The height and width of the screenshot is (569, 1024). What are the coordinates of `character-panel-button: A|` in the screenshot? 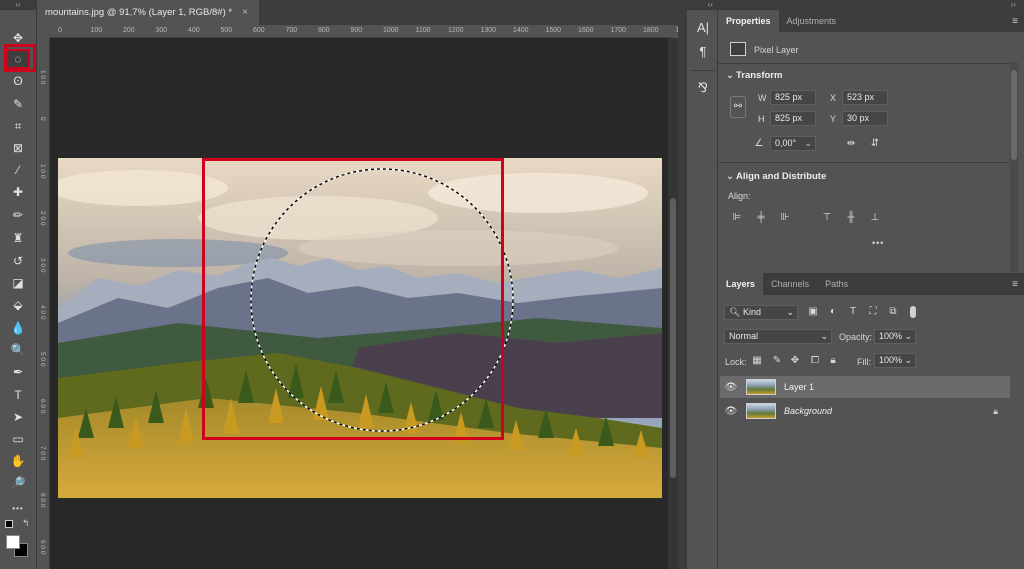 It's located at (703, 29).